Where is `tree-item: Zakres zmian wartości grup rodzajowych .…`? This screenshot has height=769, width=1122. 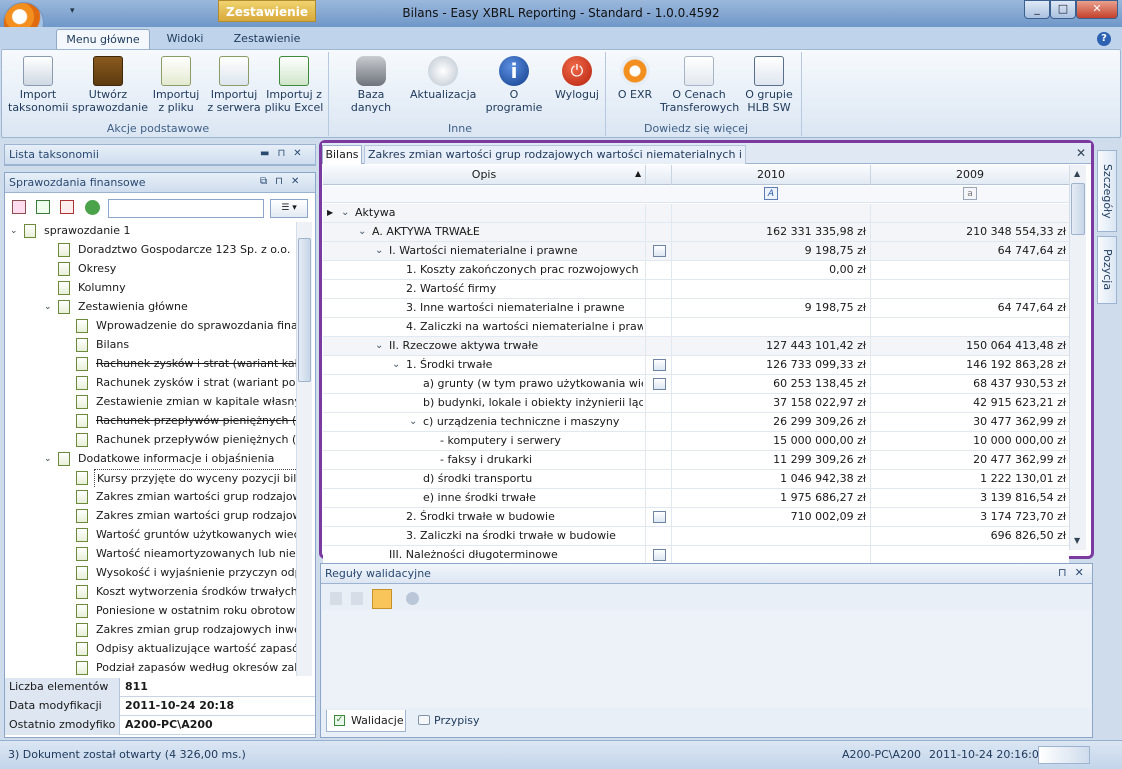 tree-item: Zakres zmian wartości grup rodzajowych .… is located at coordinates (152, 497).